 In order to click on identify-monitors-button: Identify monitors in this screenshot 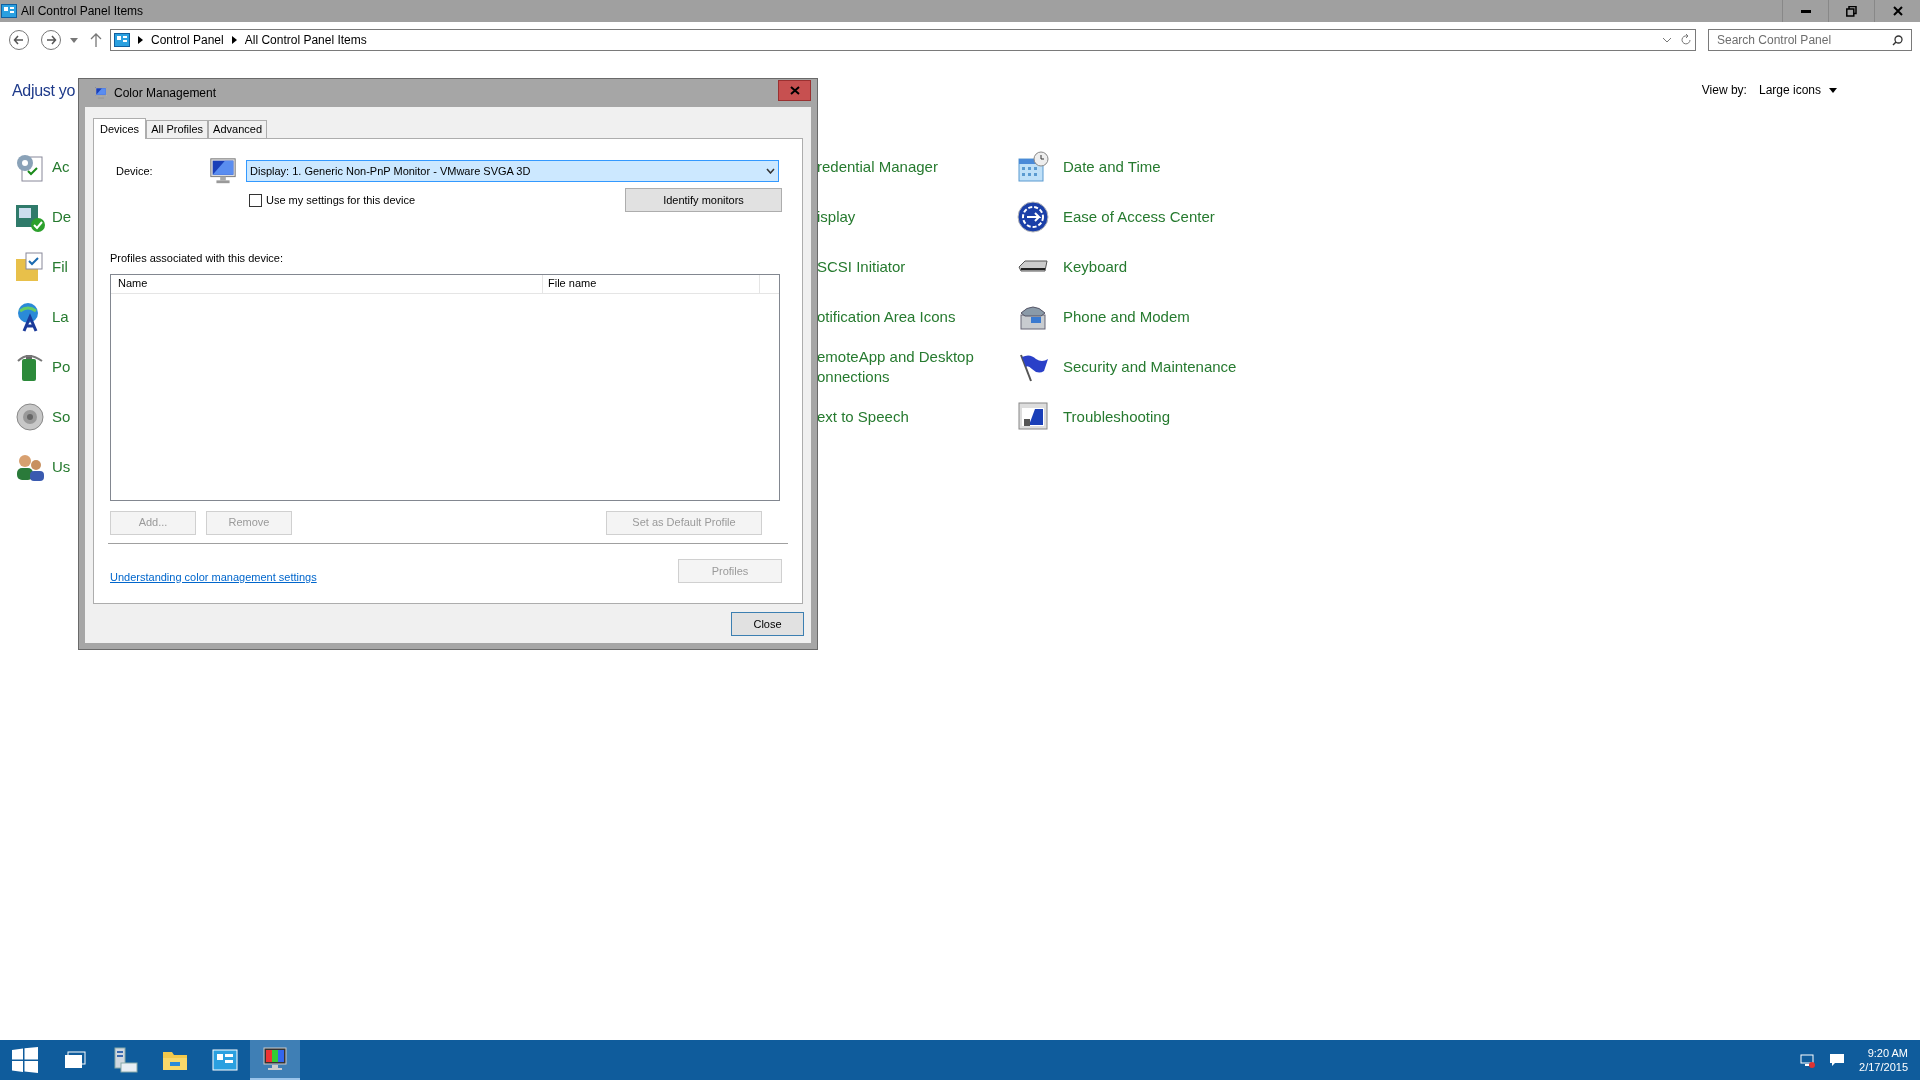, I will do `click(703, 200)`.